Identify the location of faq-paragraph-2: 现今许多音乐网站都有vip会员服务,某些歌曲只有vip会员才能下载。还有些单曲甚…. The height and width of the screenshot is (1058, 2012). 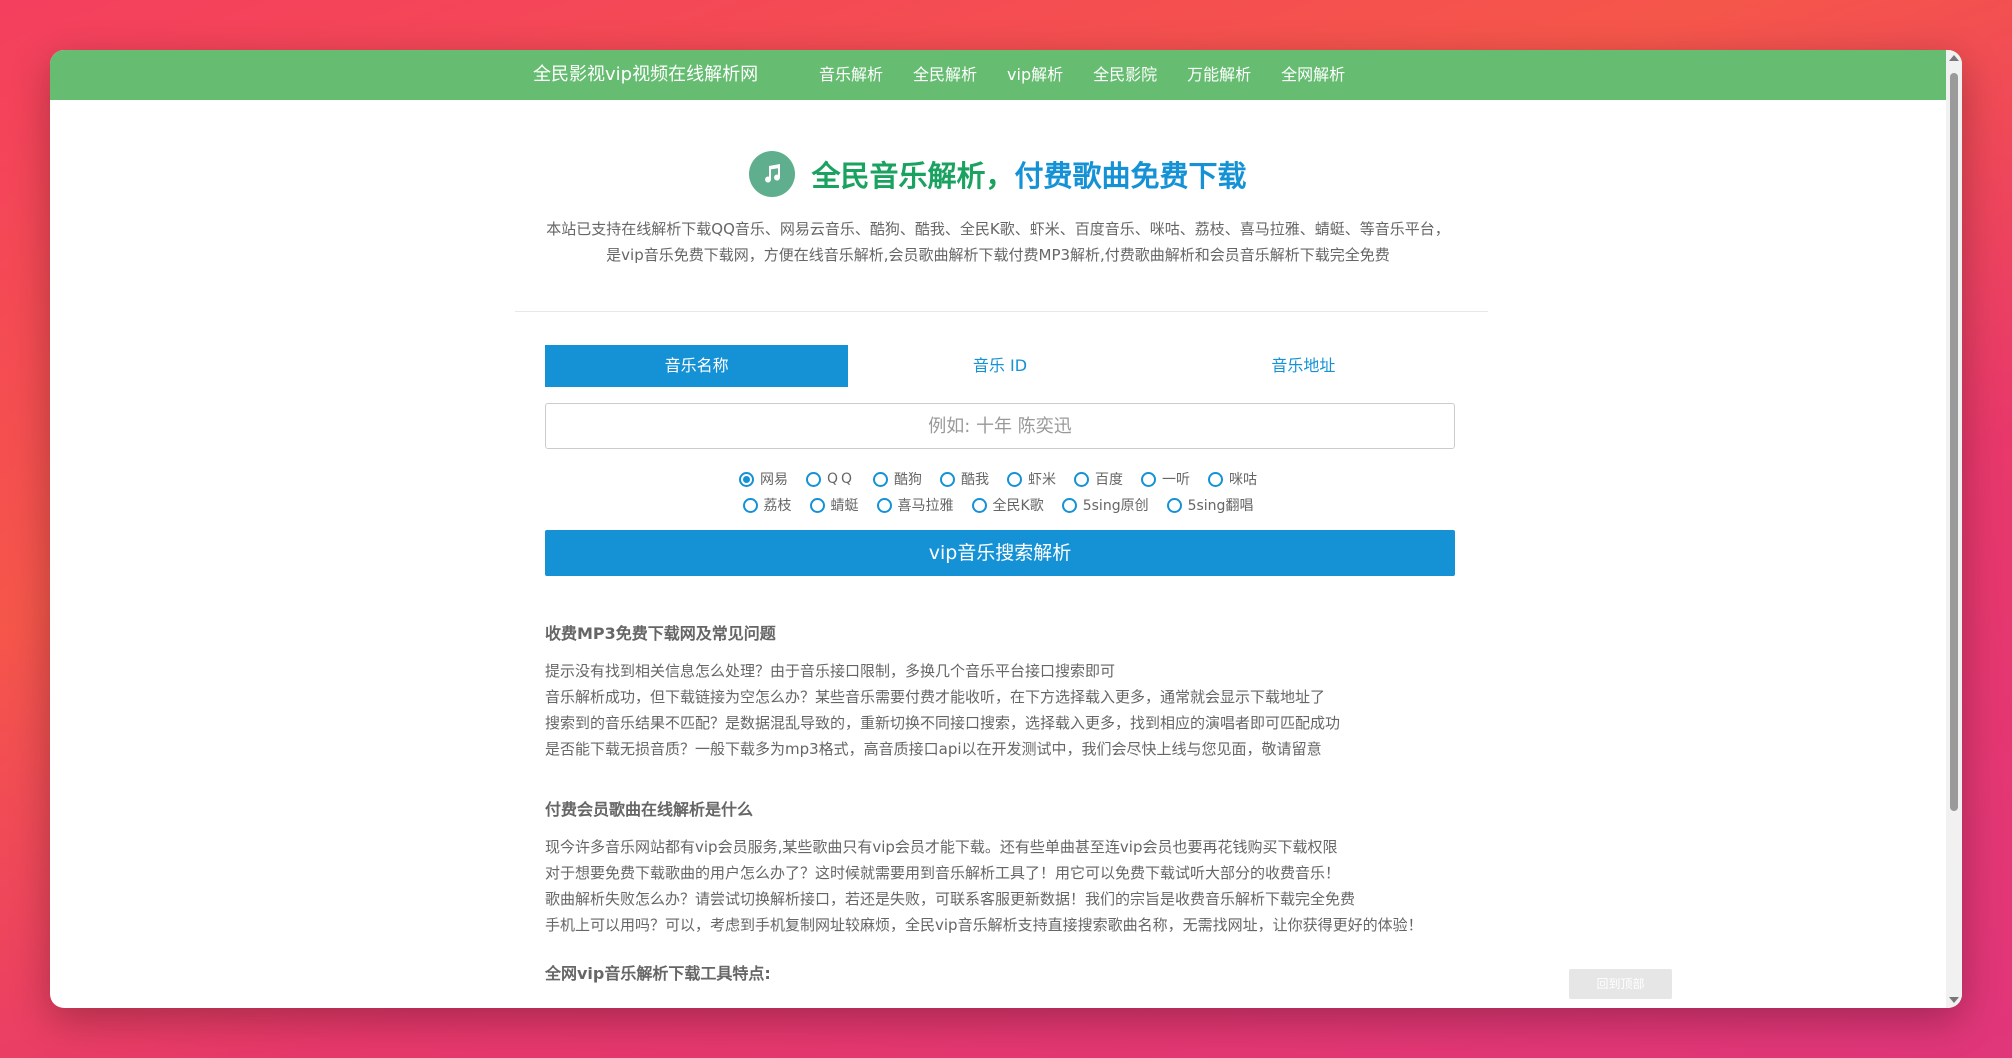
(1000, 886).